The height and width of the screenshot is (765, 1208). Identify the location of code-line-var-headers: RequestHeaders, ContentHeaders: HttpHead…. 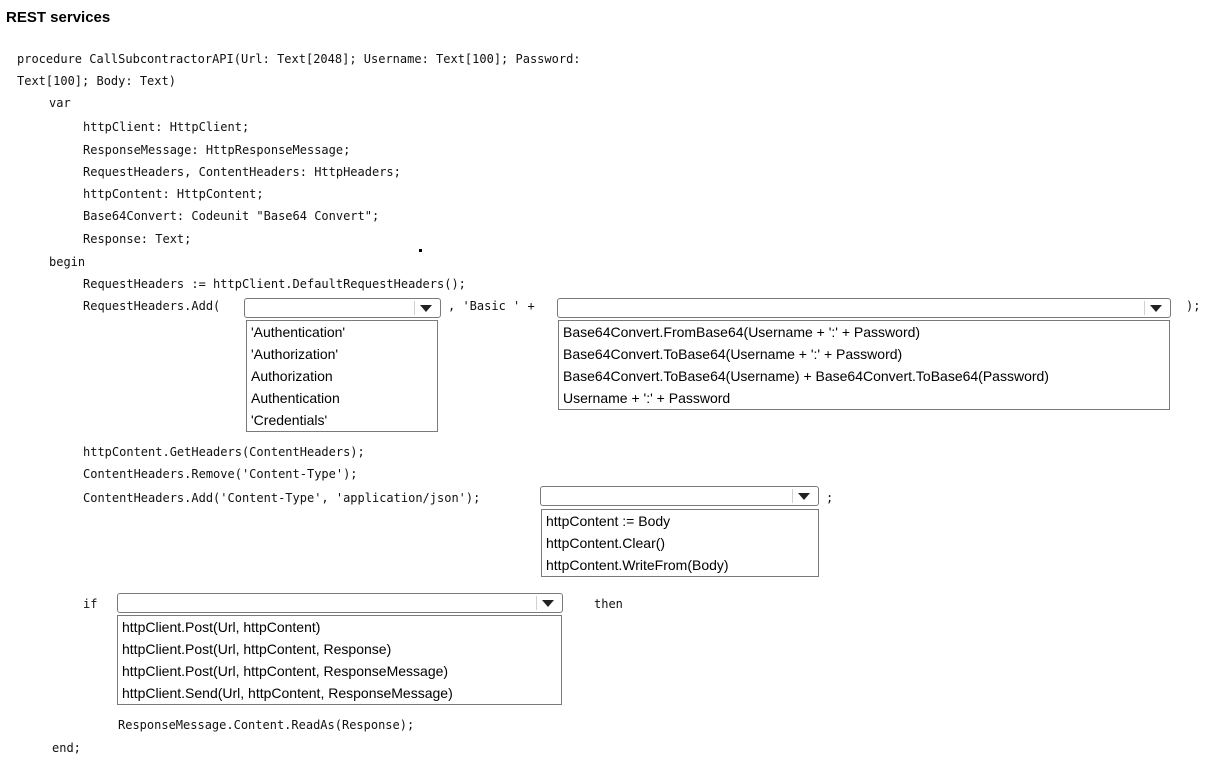
(242, 172).